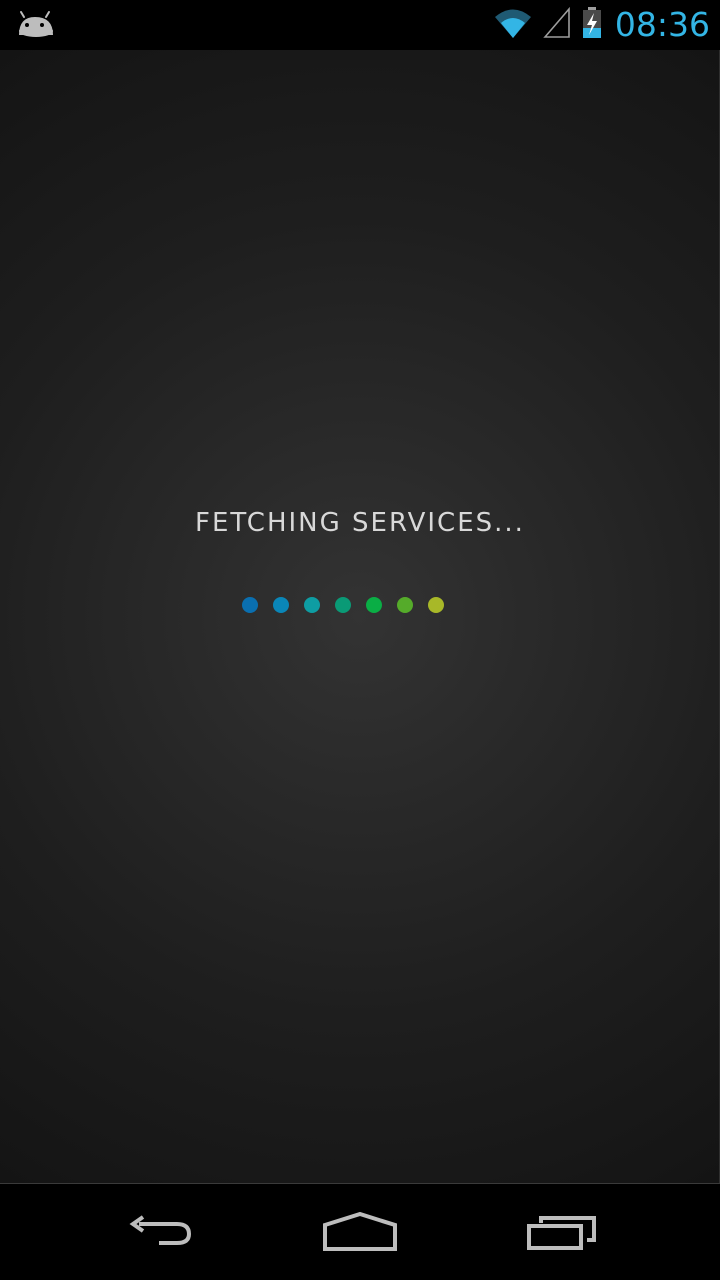 The width and height of the screenshot is (720, 1280). I want to click on signal-icon, so click(557, 25).